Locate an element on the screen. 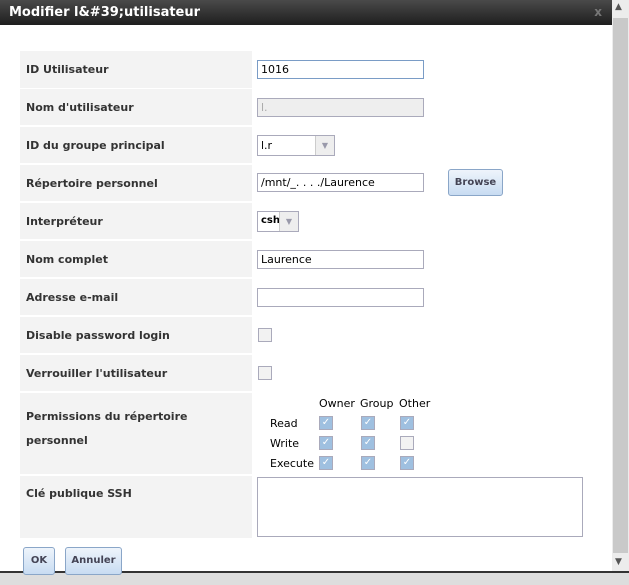 The image size is (629, 585). group-label: ID du groupe principal is located at coordinates (136, 145).